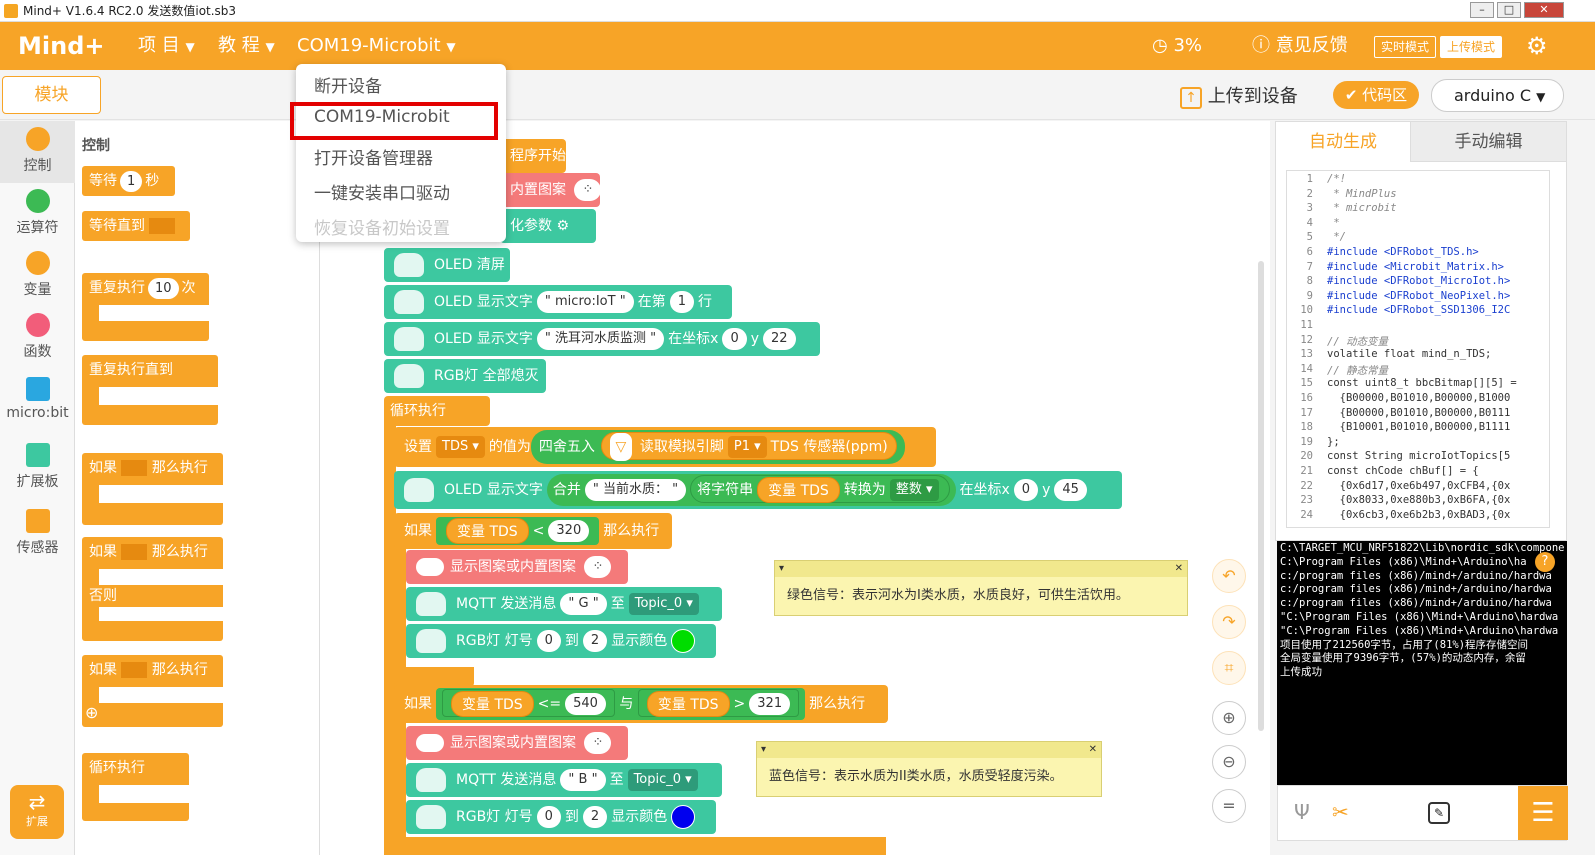 The image size is (1595, 855). Describe the element at coordinates (1439, 813) in the screenshot. I see `clear-console-icon: ✎` at that location.